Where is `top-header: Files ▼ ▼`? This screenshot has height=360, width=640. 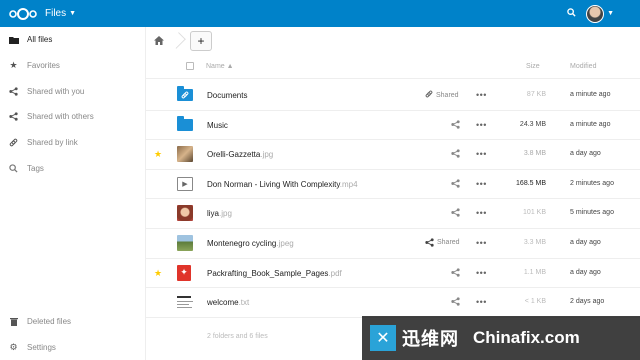 top-header: Files ▼ ▼ is located at coordinates (320, 13).